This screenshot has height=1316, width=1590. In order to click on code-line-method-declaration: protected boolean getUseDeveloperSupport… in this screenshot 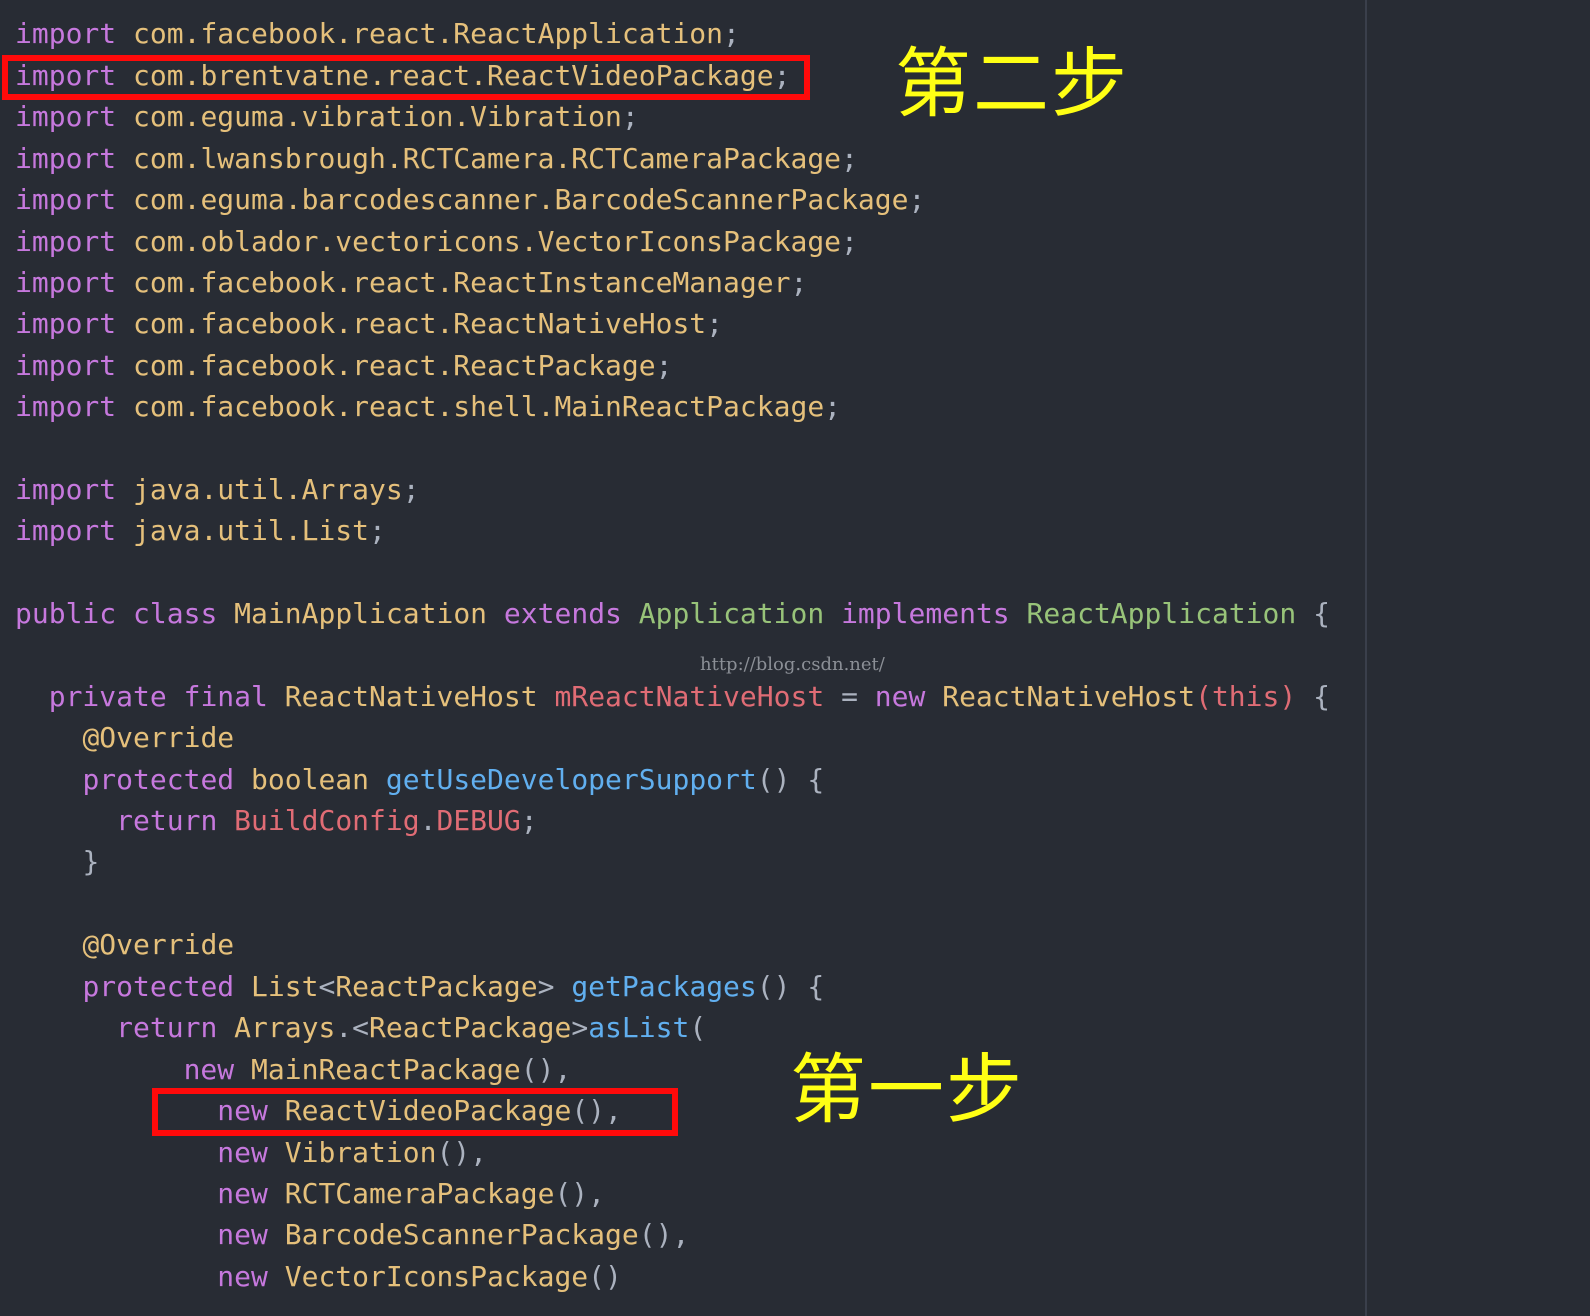, I will do `click(419, 780)`.